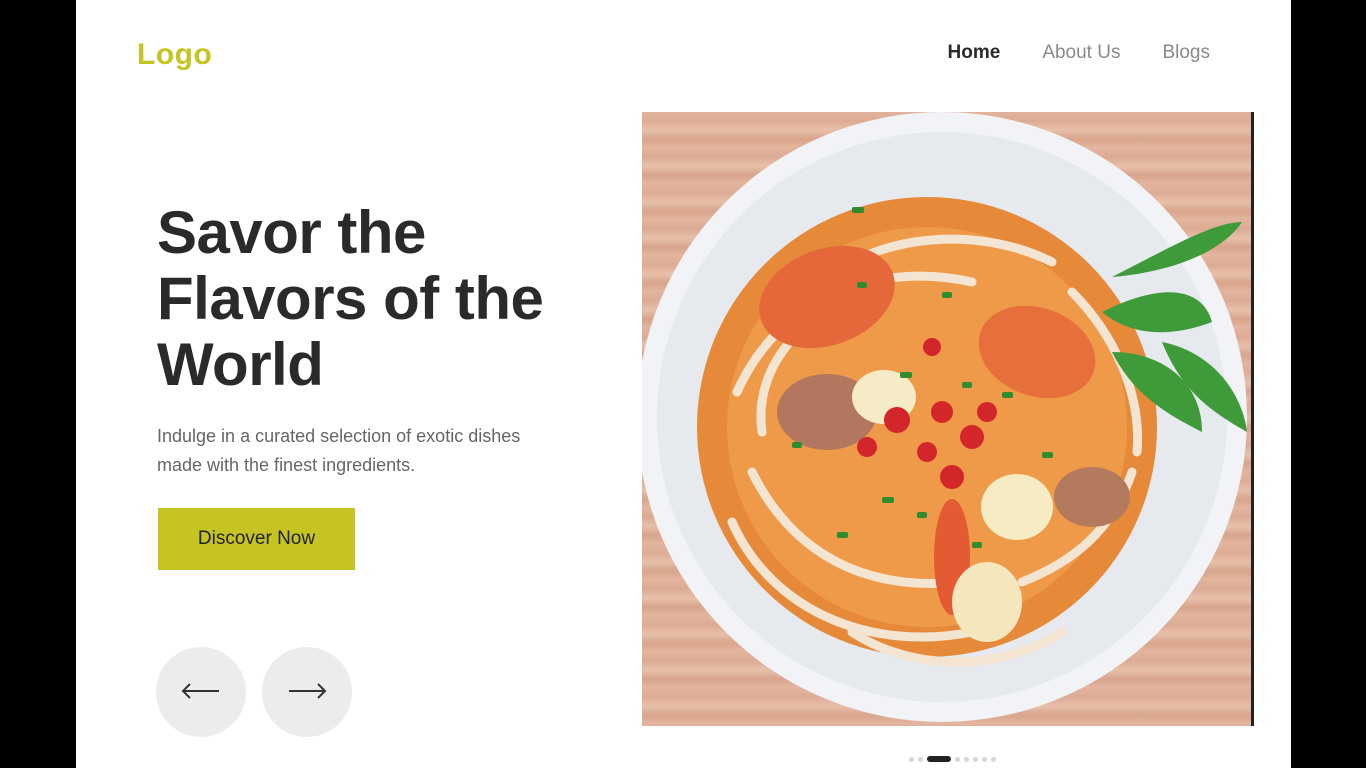 This screenshot has width=1366, height=768. What do you see at coordinates (952, 759) in the screenshot?
I see `carousel-dots` at bounding box center [952, 759].